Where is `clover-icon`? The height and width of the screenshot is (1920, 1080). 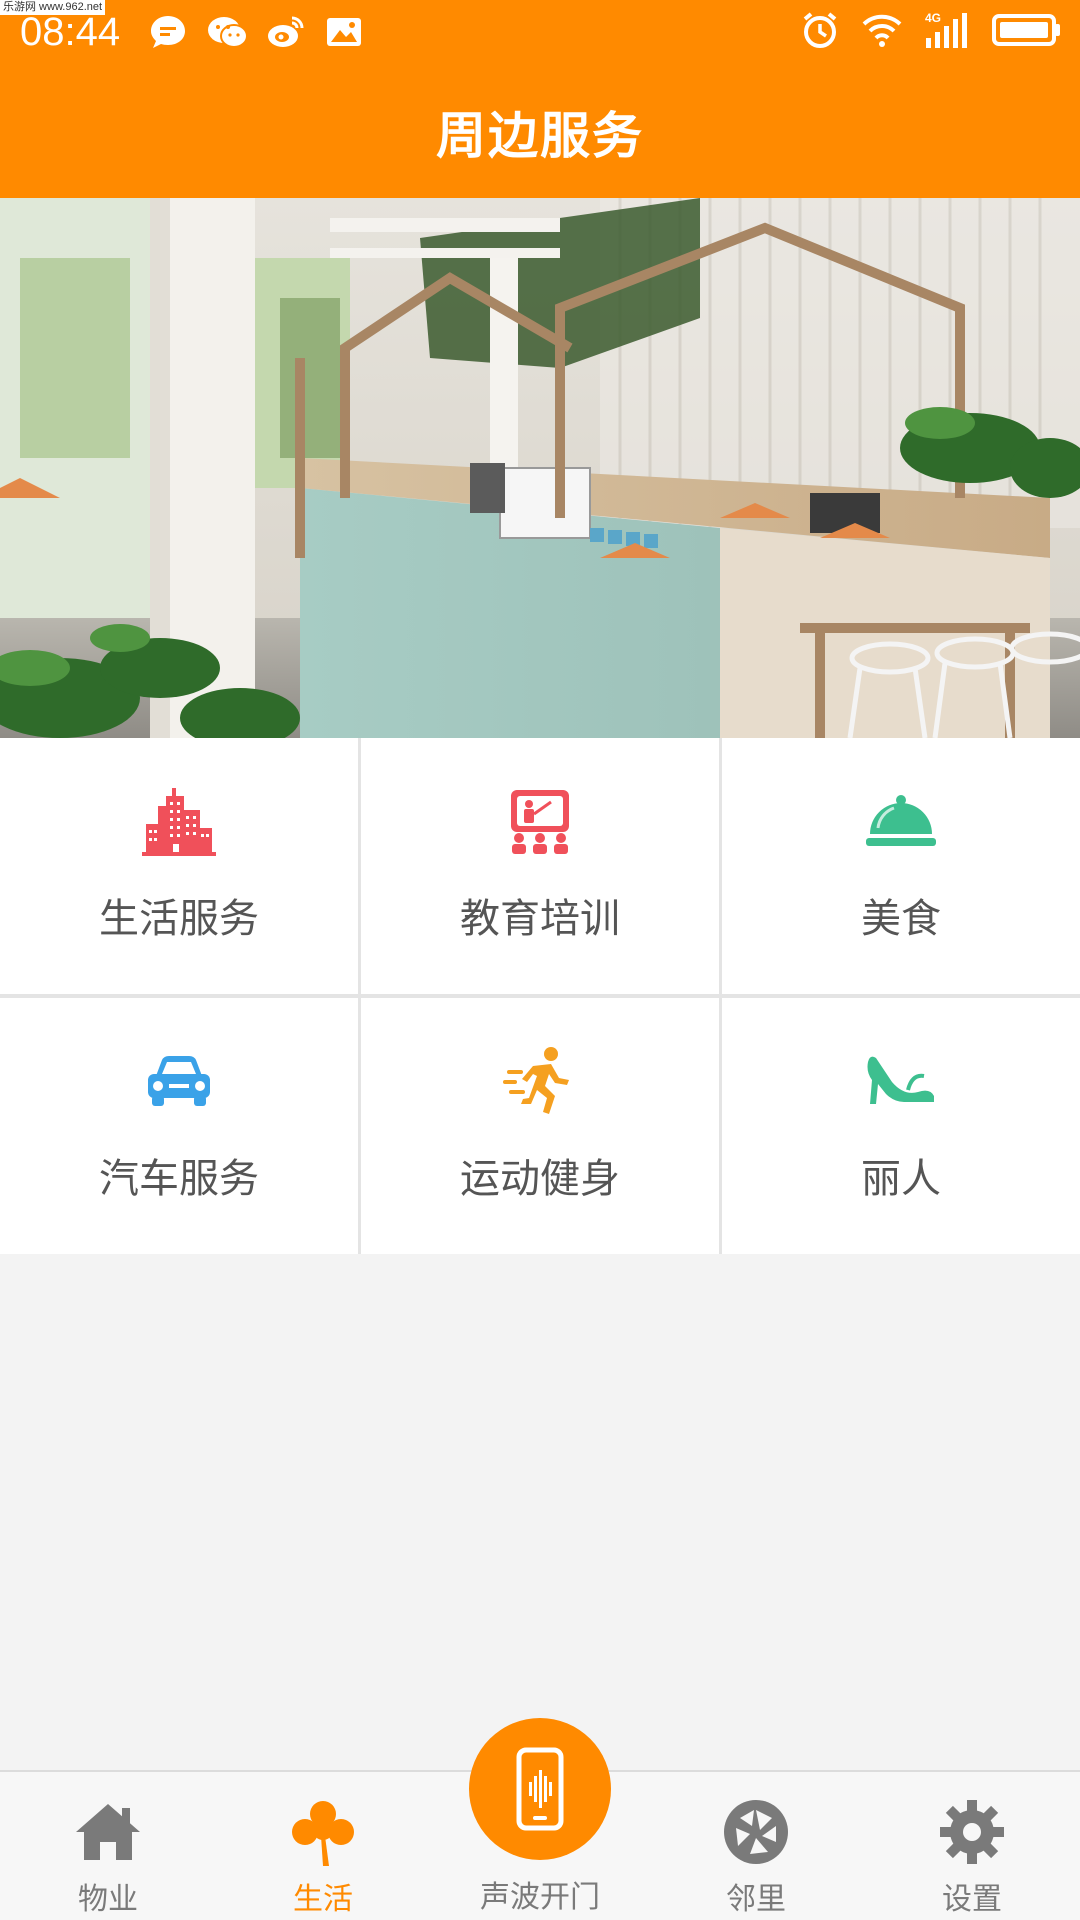
clover-icon is located at coordinates (323, 1832).